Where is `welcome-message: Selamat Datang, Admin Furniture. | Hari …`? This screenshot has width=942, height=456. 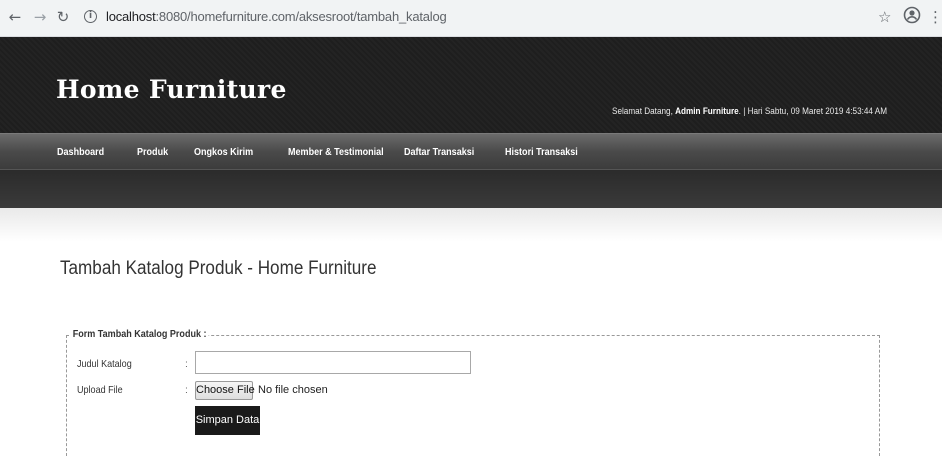 welcome-message: Selamat Datang, Admin Furniture. | Hari … is located at coordinates (750, 111).